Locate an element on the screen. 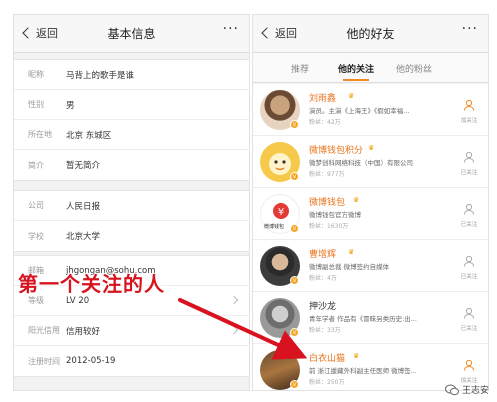 This screenshot has height=402, width=497. annotation-label: 第一个关注的人 is located at coordinates (91, 284).